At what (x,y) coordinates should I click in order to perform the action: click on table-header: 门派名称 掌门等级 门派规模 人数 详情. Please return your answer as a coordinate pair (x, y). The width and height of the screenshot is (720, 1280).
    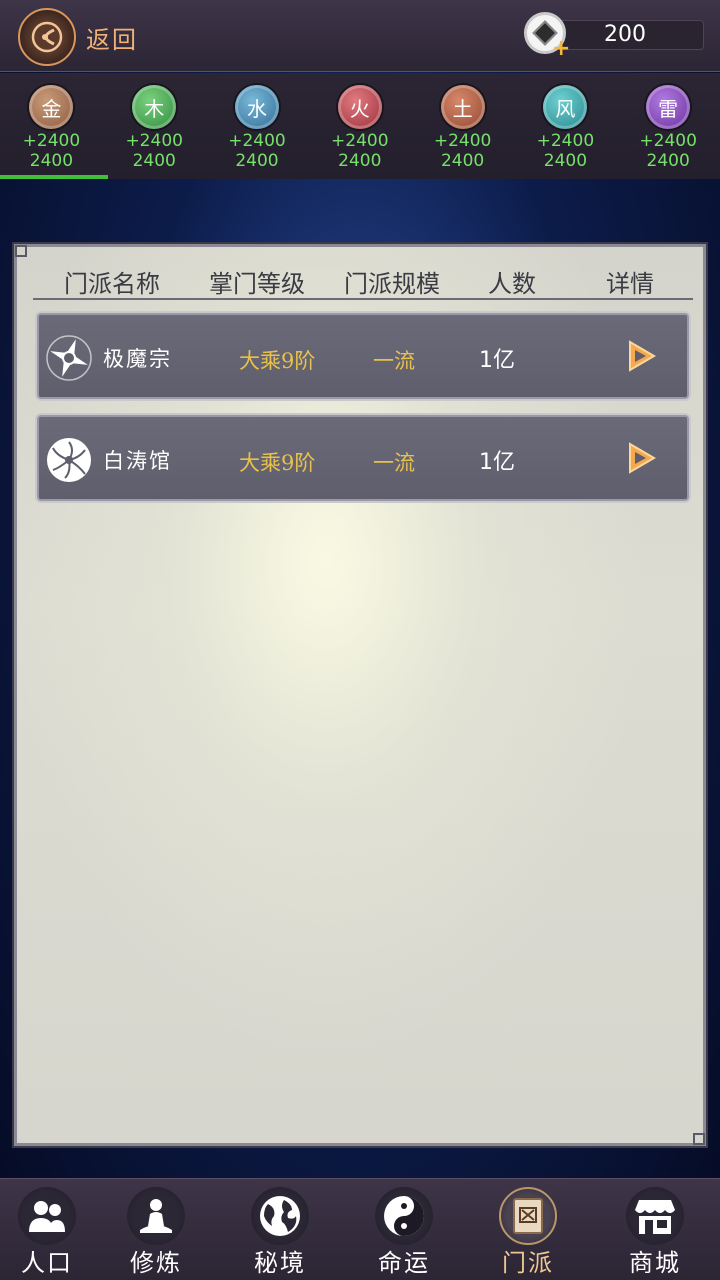
    Looking at the image, I should click on (365, 281).